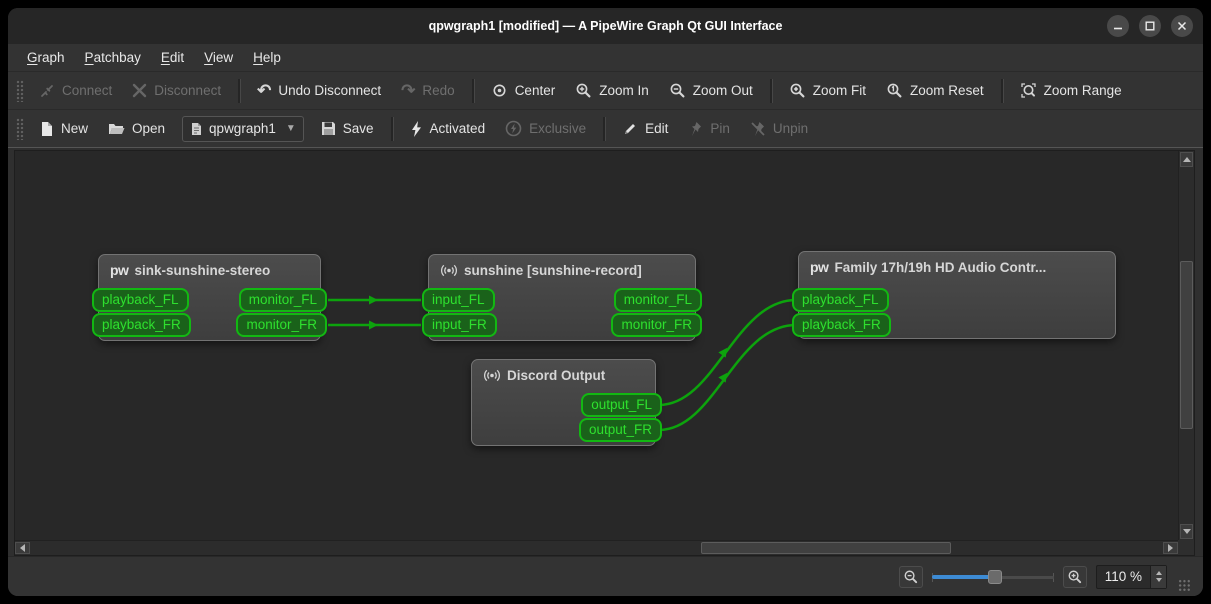 This screenshot has width=1211, height=604. I want to click on spin-buttons, so click(1158, 576).